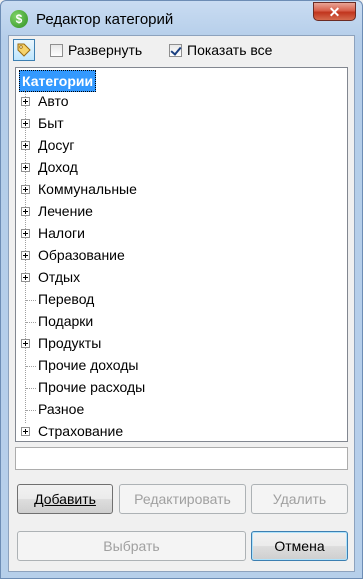 The height and width of the screenshot is (579, 363). What do you see at coordinates (24, 50) in the screenshot?
I see `tag-icon` at bounding box center [24, 50].